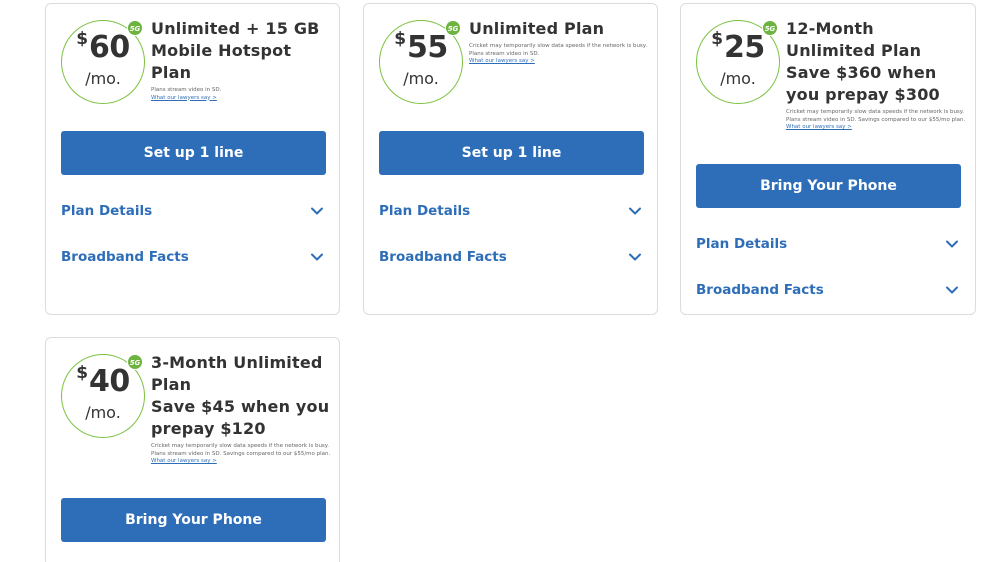  Describe the element at coordinates (863, 83) in the screenshot. I see `plan-savings: Save $360 when you prepay $300` at that location.